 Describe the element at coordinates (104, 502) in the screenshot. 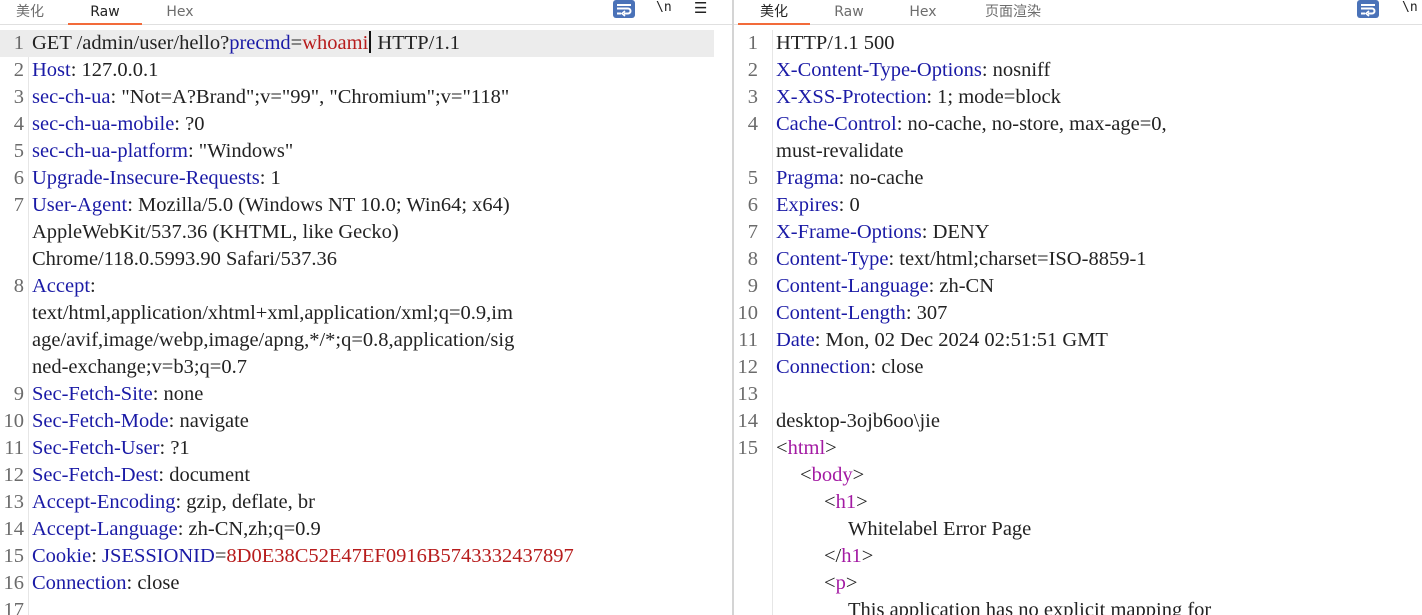

I see `header-name: Accept-Encoding` at that location.